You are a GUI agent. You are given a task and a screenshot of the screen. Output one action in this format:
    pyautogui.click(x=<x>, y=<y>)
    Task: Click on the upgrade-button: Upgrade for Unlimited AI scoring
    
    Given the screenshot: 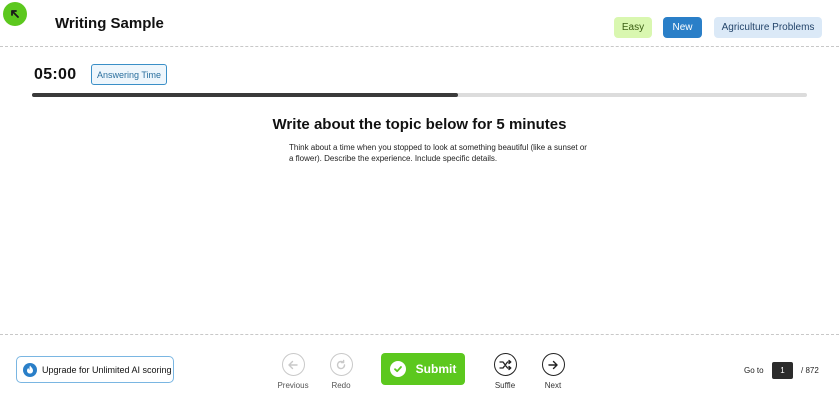 What is the action you would take?
    pyautogui.click(x=95, y=369)
    